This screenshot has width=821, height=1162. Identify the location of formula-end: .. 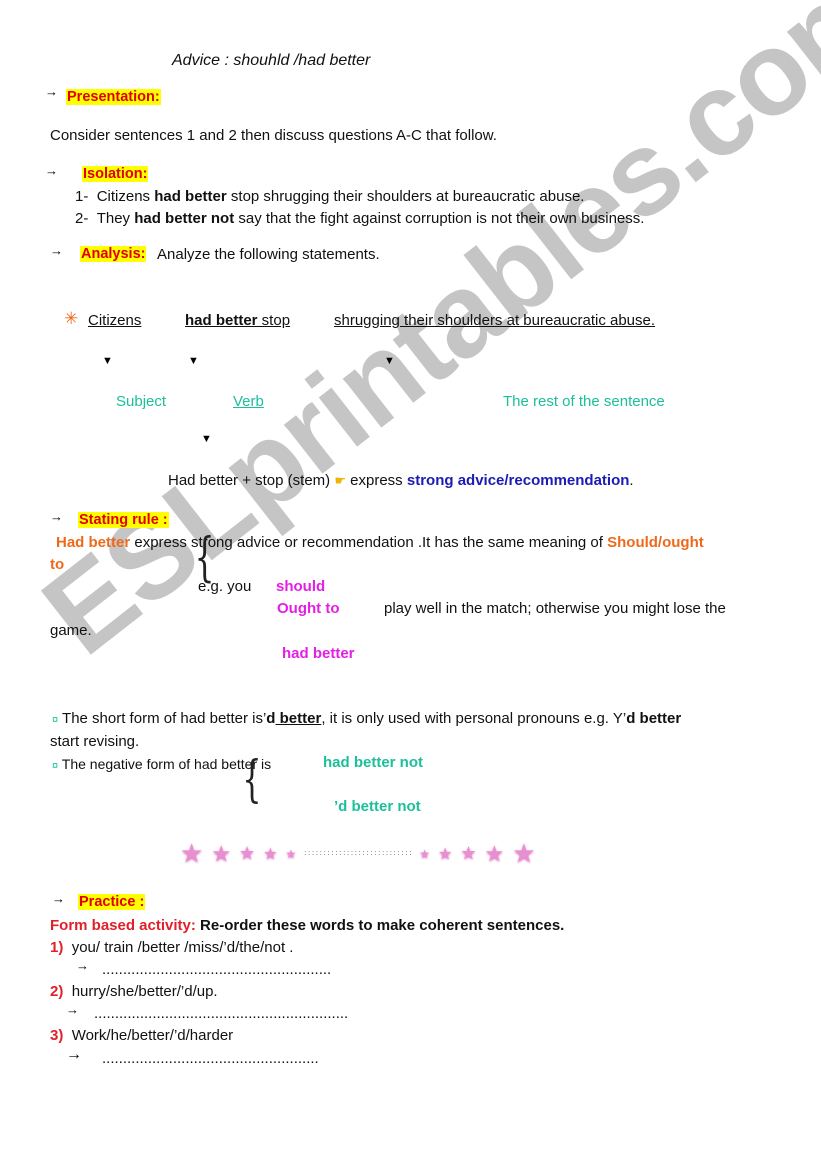
(631, 480).